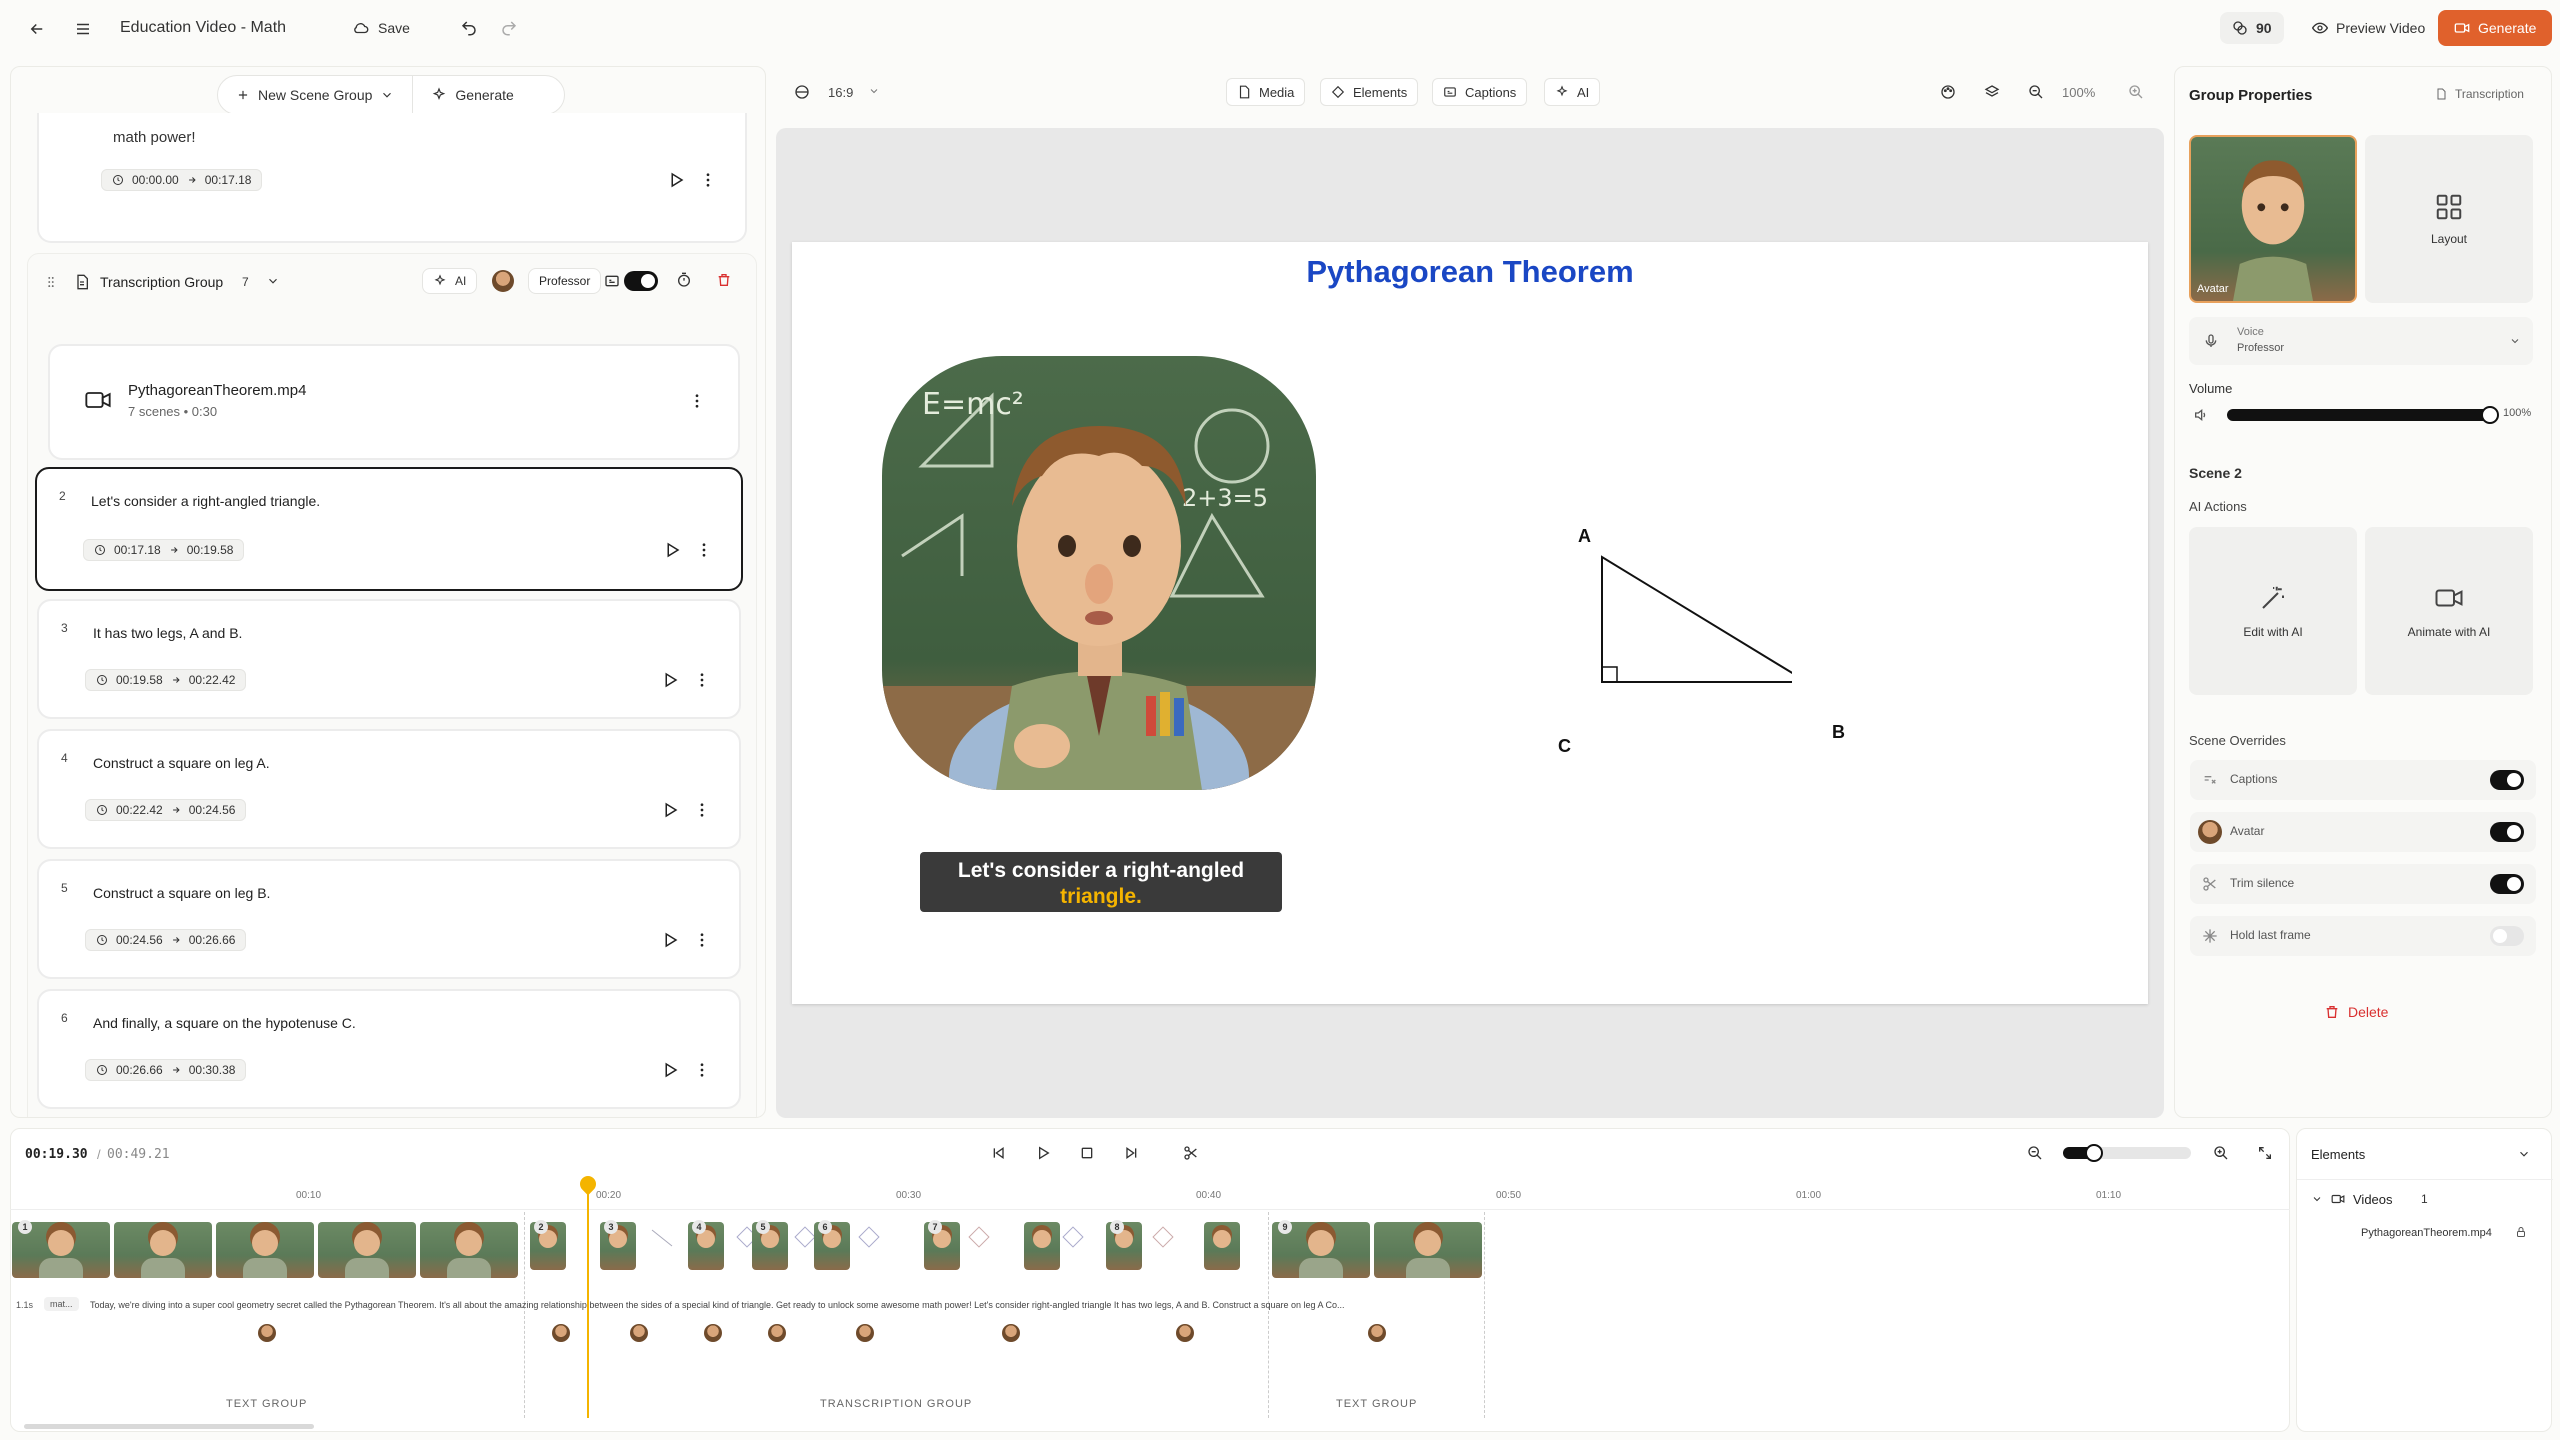 The width and height of the screenshot is (2560, 1440). What do you see at coordinates (840, 92) in the screenshot?
I see `aspect-ratio-value: 16:9` at bounding box center [840, 92].